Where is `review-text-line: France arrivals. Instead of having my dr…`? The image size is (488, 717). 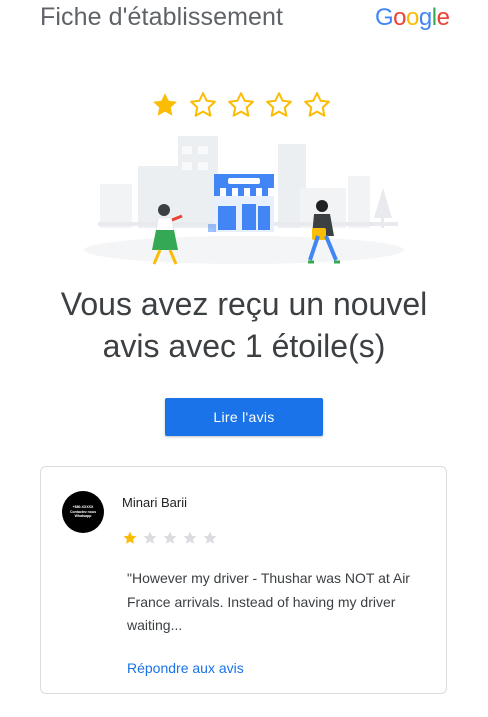 review-text-line: France arrivals. Instead of having my dr… is located at coordinates (261, 601).